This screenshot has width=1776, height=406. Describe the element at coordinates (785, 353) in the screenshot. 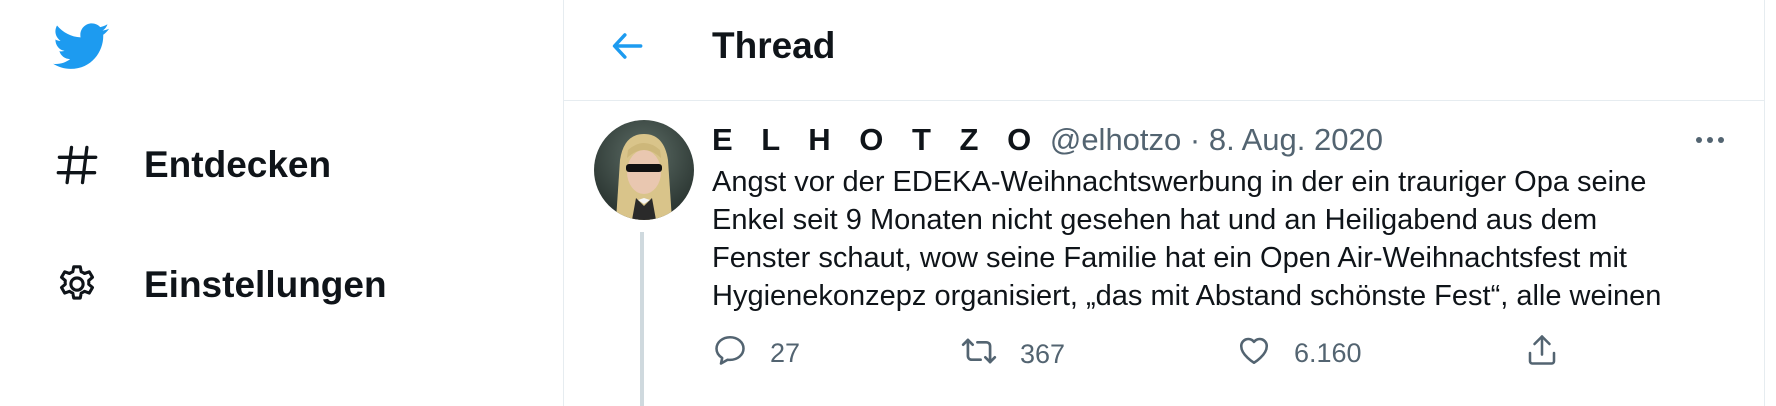

I see `reply-count: 27` at that location.